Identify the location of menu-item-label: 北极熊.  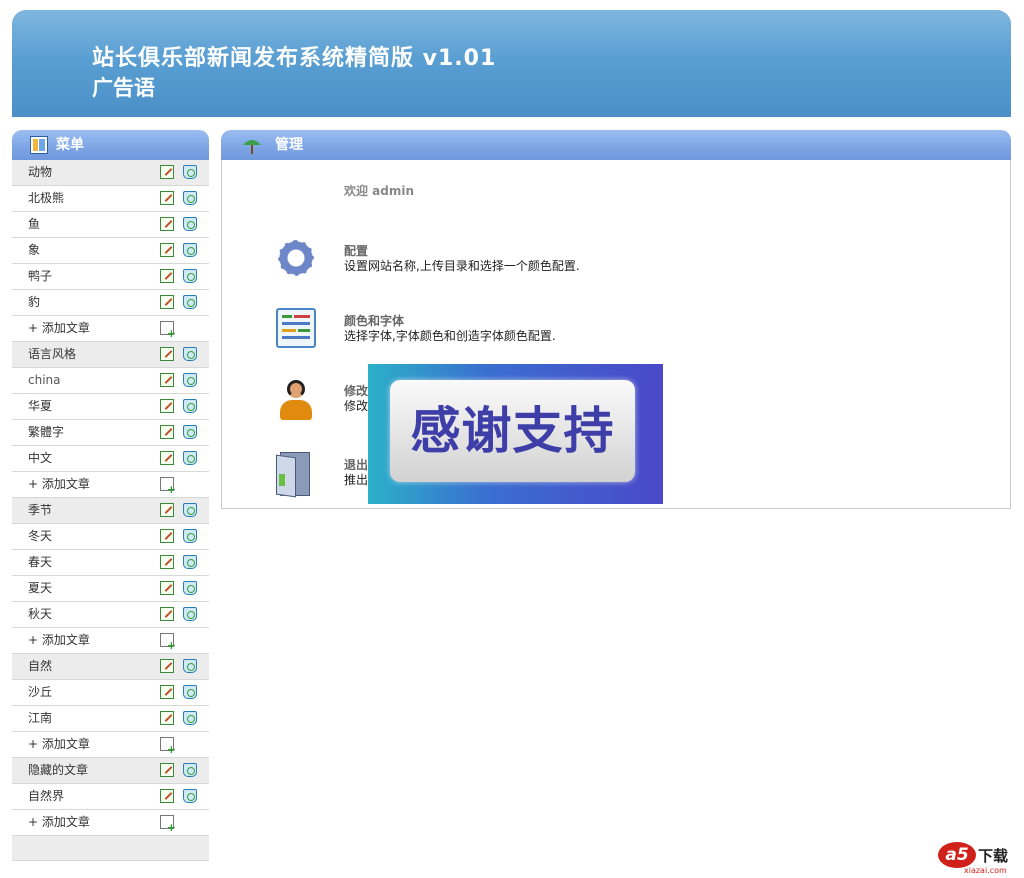
(46, 198).